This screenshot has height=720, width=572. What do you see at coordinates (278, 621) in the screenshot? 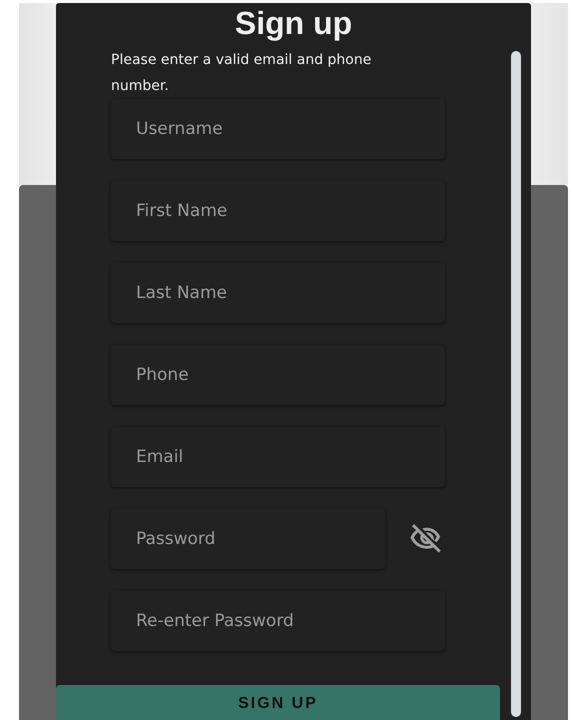
I see `input-field: Re-enter Password` at bounding box center [278, 621].